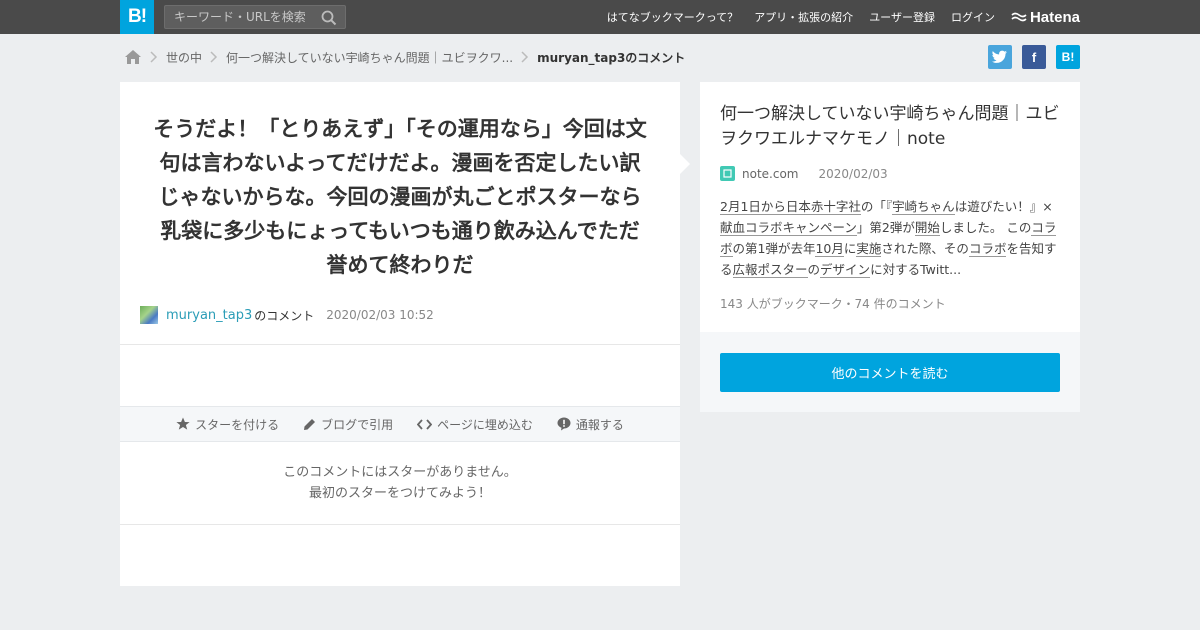 This screenshot has width=1200, height=630. I want to click on pencil-icon, so click(310, 424).